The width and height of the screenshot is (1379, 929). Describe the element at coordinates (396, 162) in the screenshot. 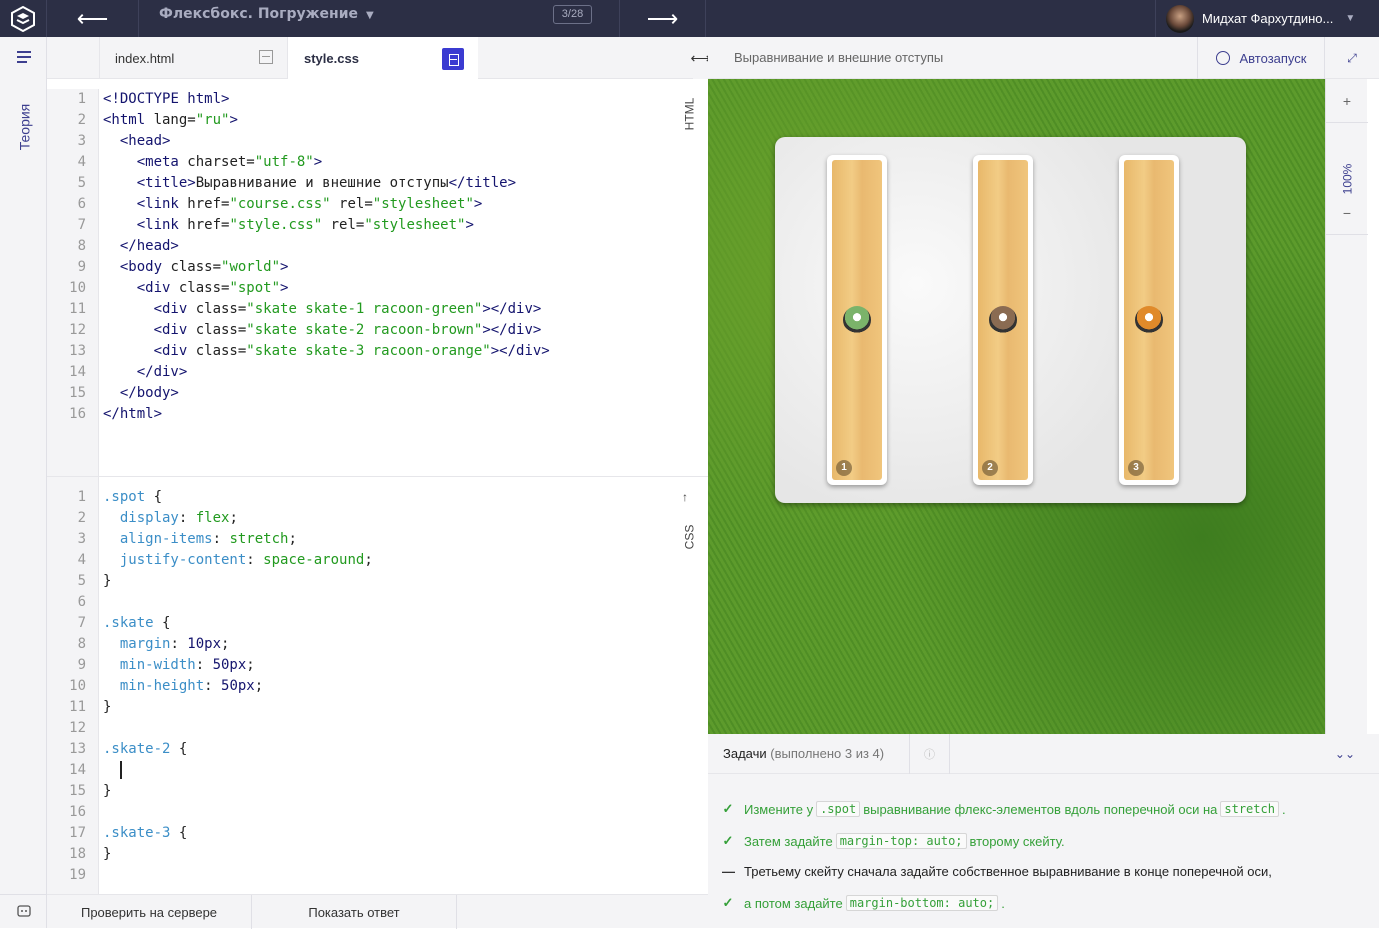

I see `code-line: <meta charset="utf-8">` at that location.